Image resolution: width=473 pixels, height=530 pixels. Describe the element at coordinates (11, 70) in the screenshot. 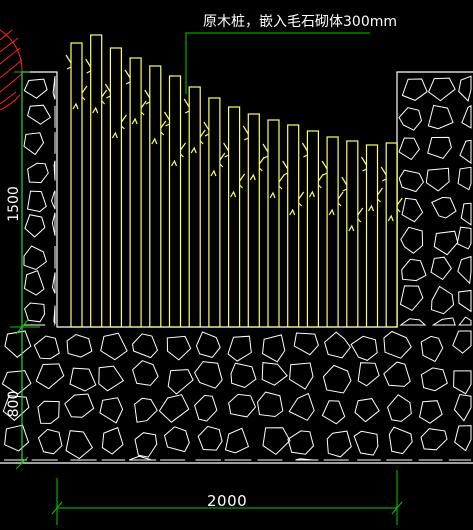

I see `hatched-arc` at that location.